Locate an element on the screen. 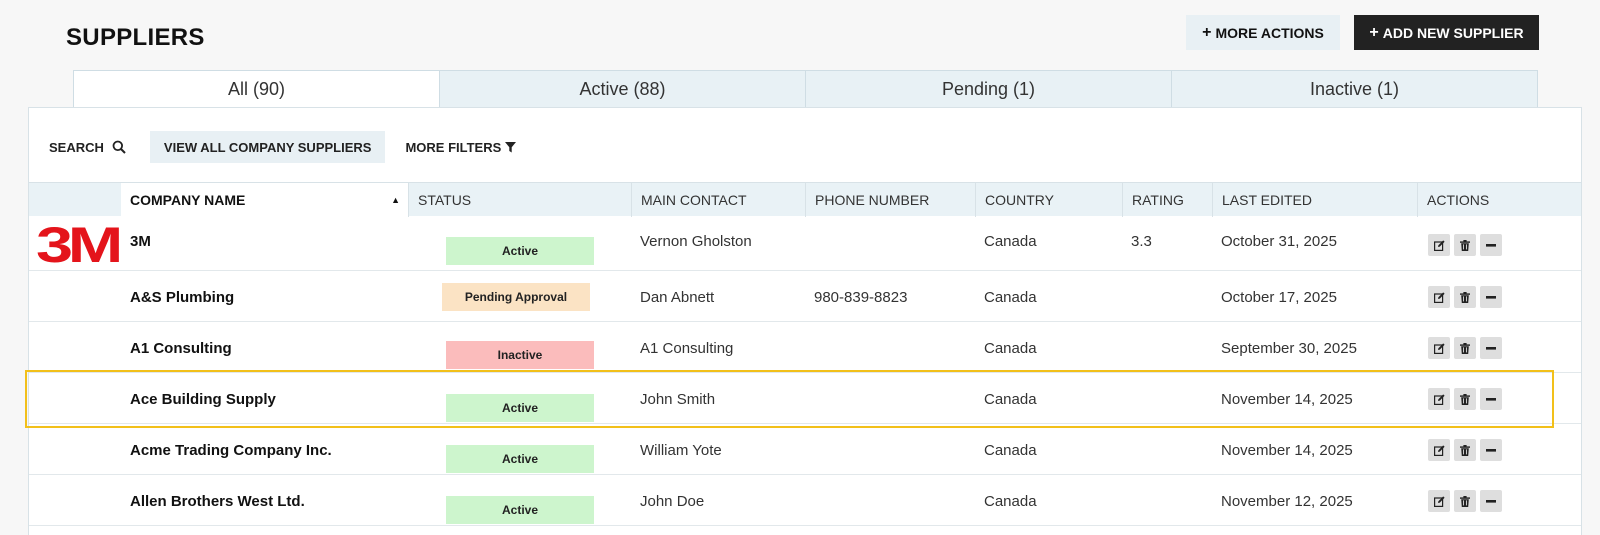 The width and height of the screenshot is (1600, 535). tab-active: Active (88) is located at coordinates (623, 89).